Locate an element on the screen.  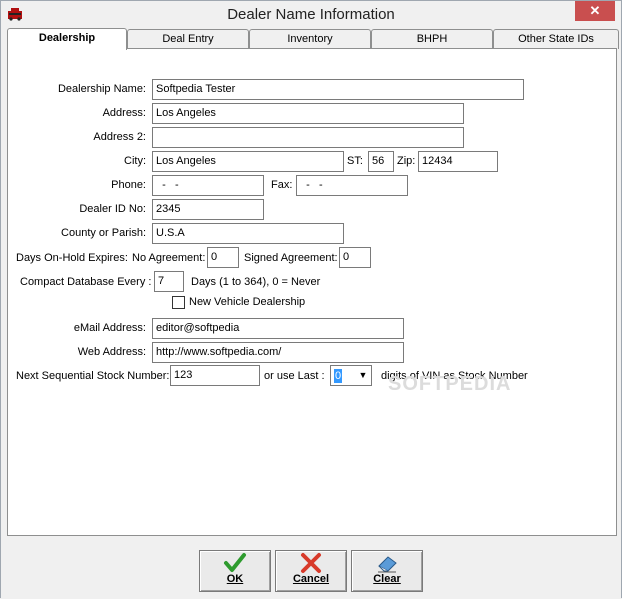
tab-bhph: BHPH is located at coordinates (432, 39).